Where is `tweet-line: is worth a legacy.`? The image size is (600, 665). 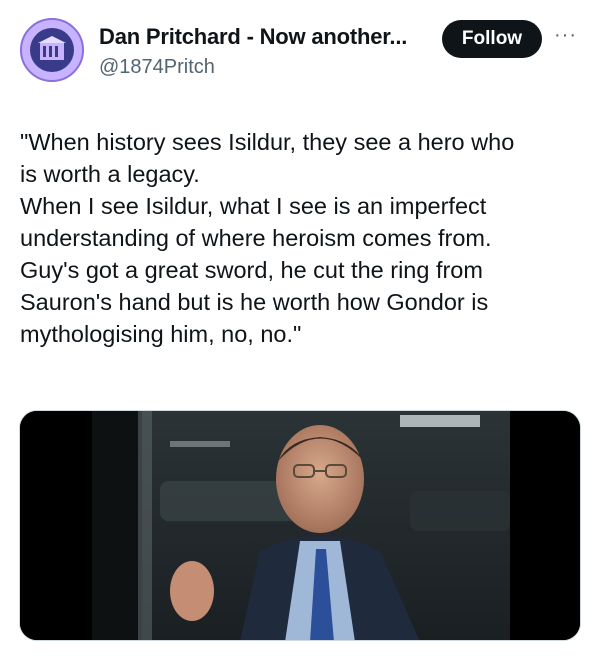
tweet-line: is worth a legacy. is located at coordinates (110, 174).